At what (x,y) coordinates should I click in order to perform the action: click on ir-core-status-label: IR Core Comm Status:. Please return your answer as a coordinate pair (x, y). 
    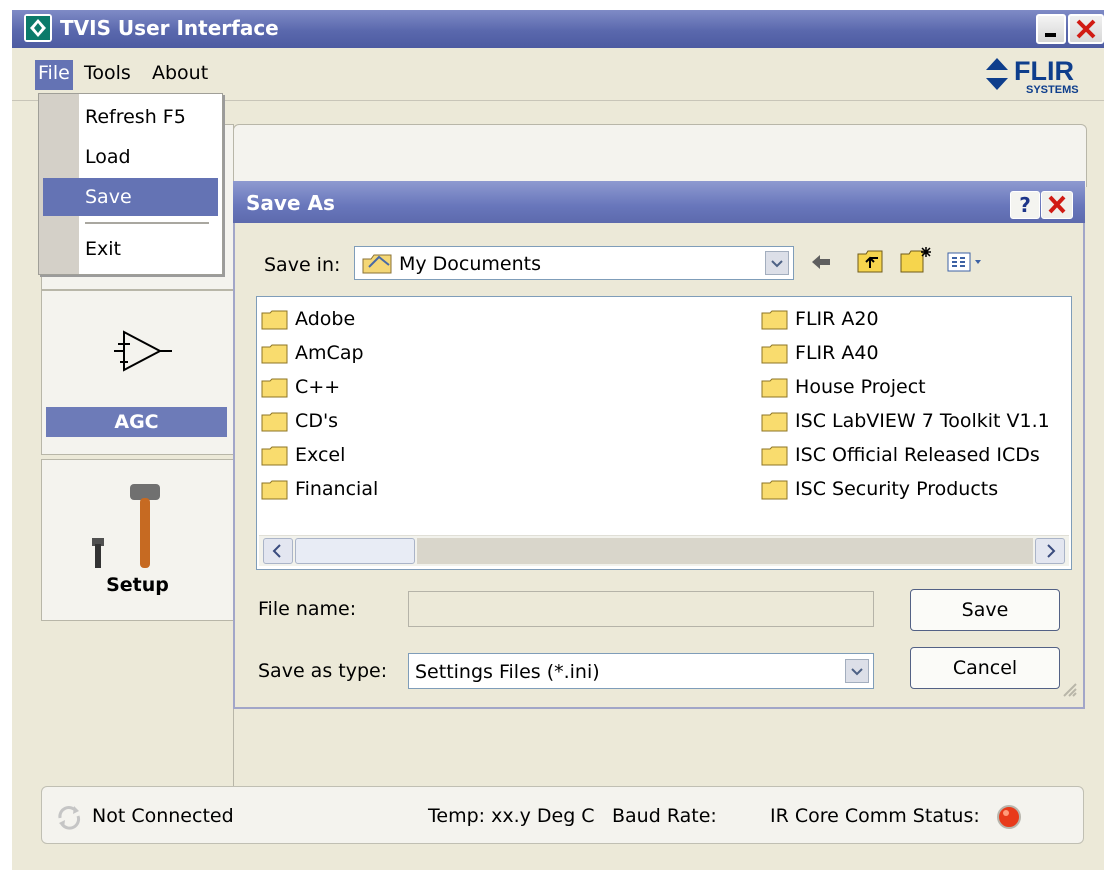
    Looking at the image, I should click on (875, 816).